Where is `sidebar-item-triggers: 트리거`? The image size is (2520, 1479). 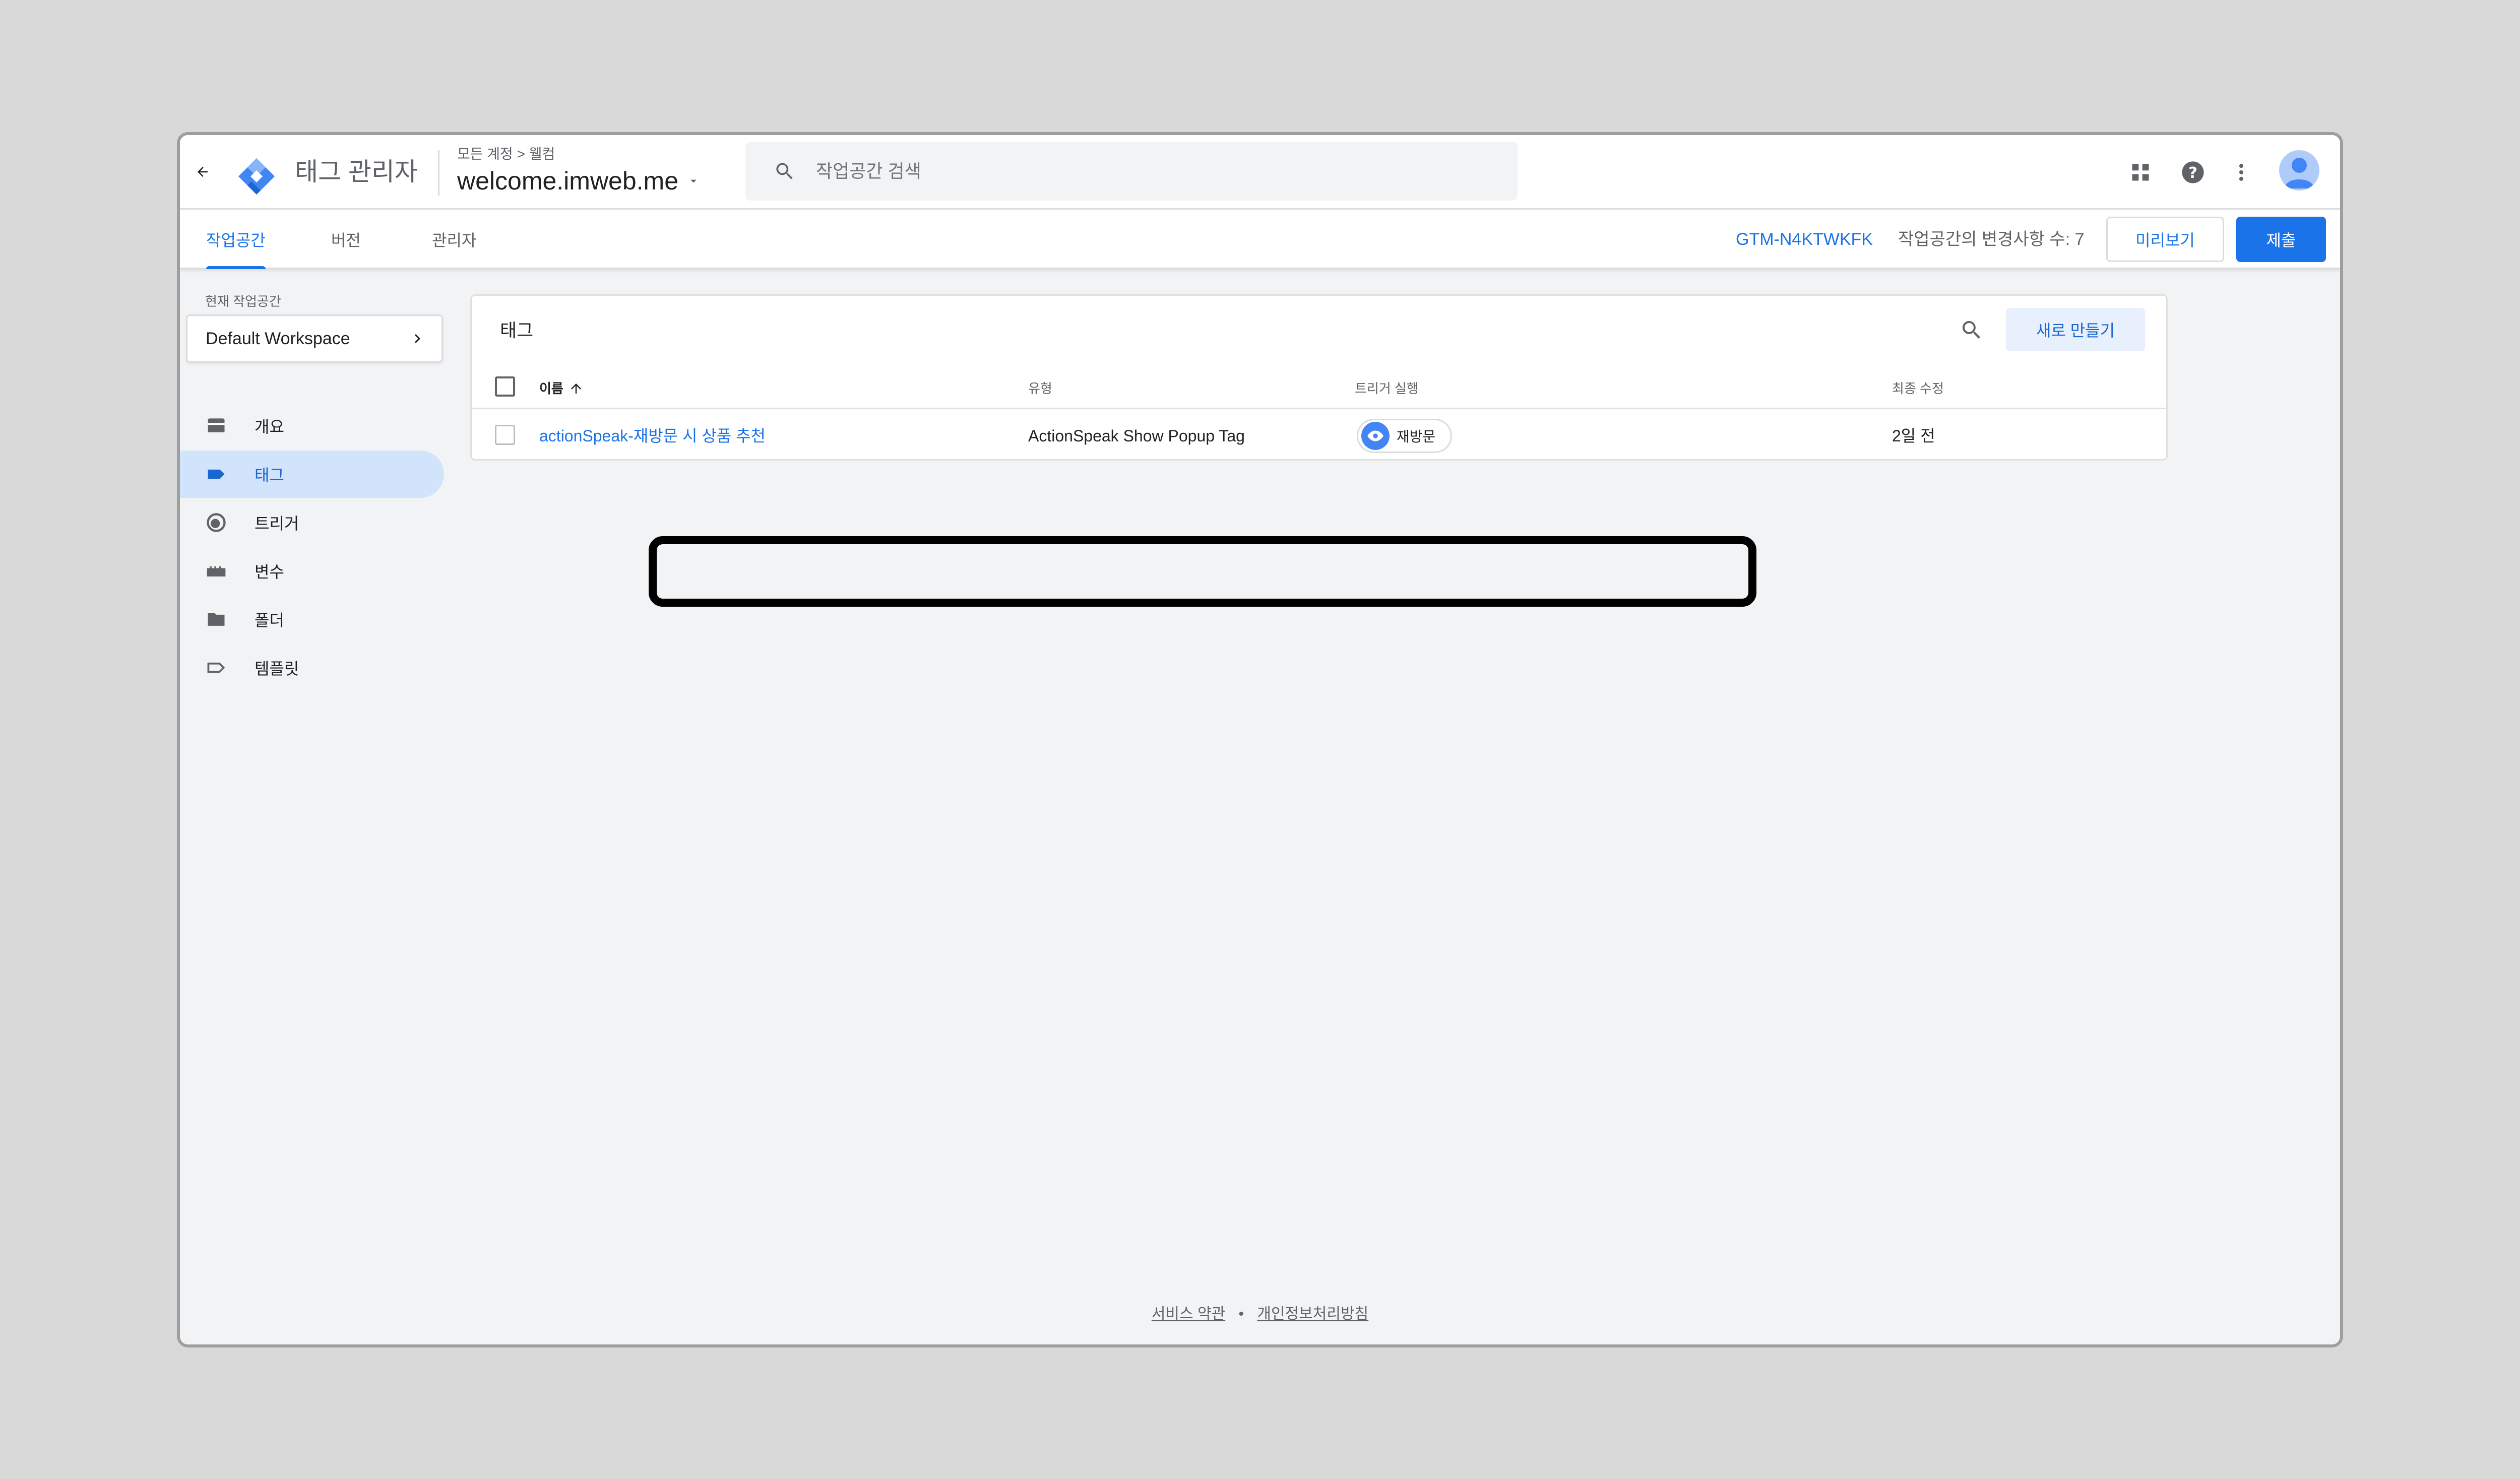
sidebar-item-triggers: 트리거 is located at coordinates (312, 522).